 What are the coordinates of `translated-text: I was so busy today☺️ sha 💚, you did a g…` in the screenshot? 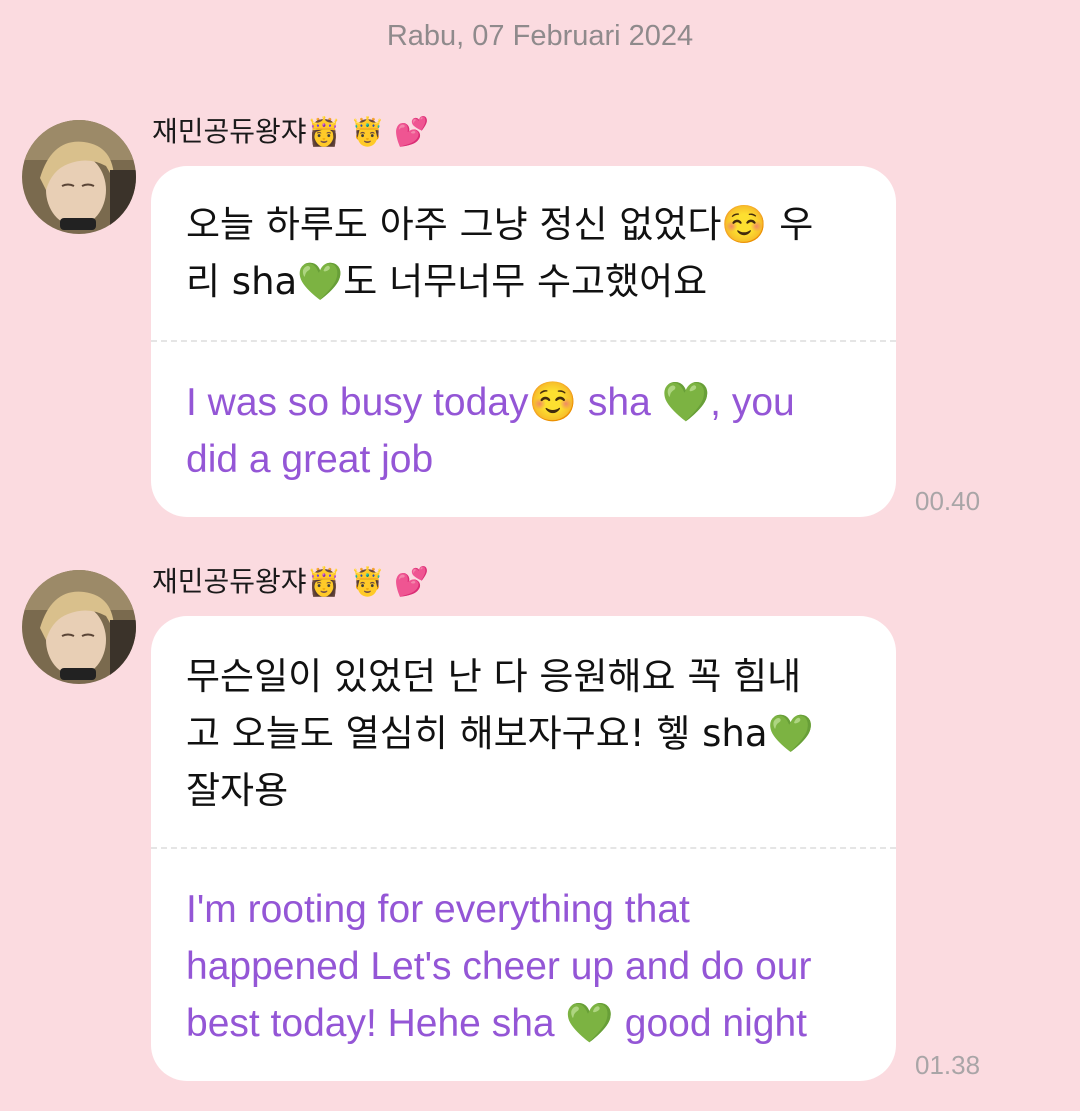 It's located at (490, 431).